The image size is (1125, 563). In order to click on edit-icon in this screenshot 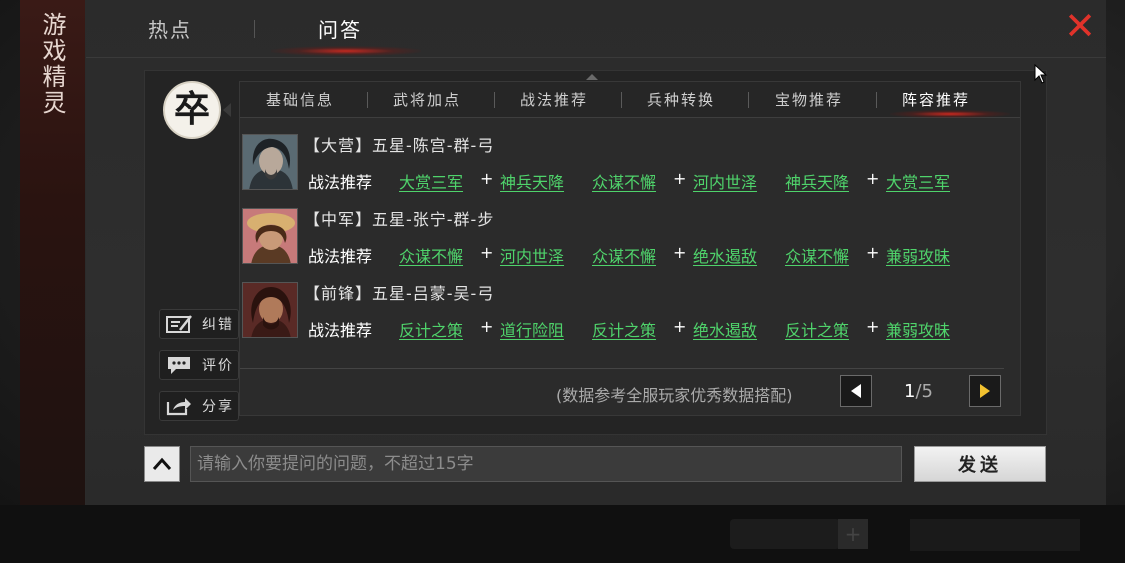, I will do `click(179, 324)`.